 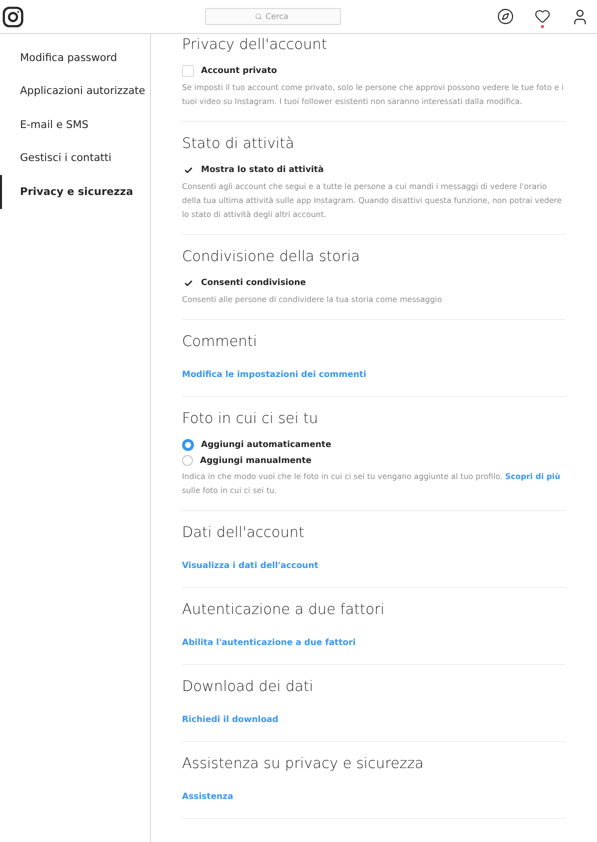 What do you see at coordinates (75, 125) in the screenshot?
I see `sidebar-item: E-mail e SMS` at bounding box center [75, 125].